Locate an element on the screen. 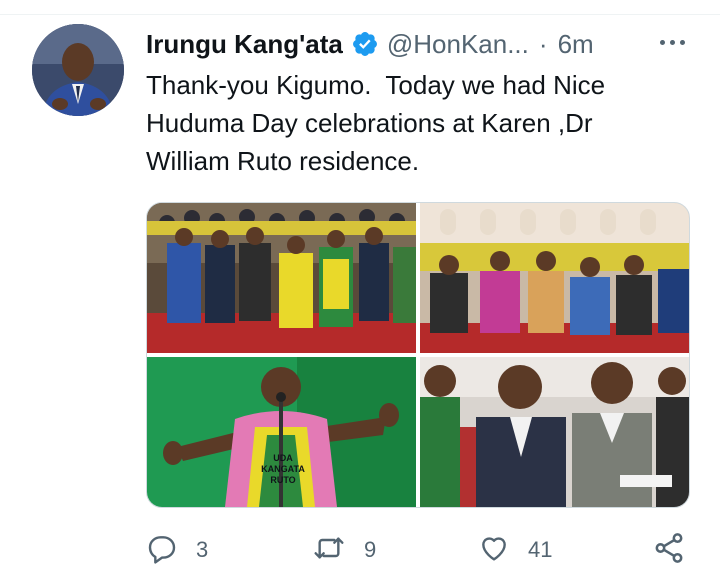 The width and height of the screenshot is (720, 572). apron-text-line: RUTO is located at coordinates (283, 480).